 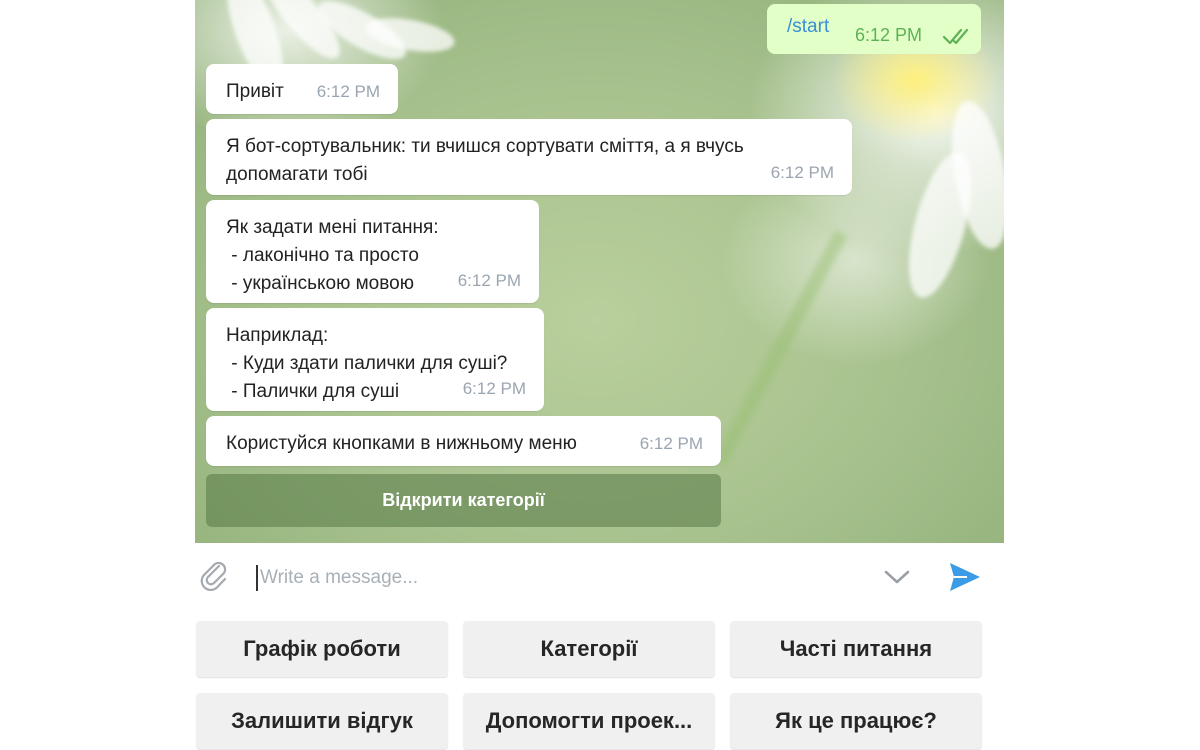 What do you see at coordinates (216, 576) in the screenshot?
I see `paperclip-icon` at bounding box center [216, 576].